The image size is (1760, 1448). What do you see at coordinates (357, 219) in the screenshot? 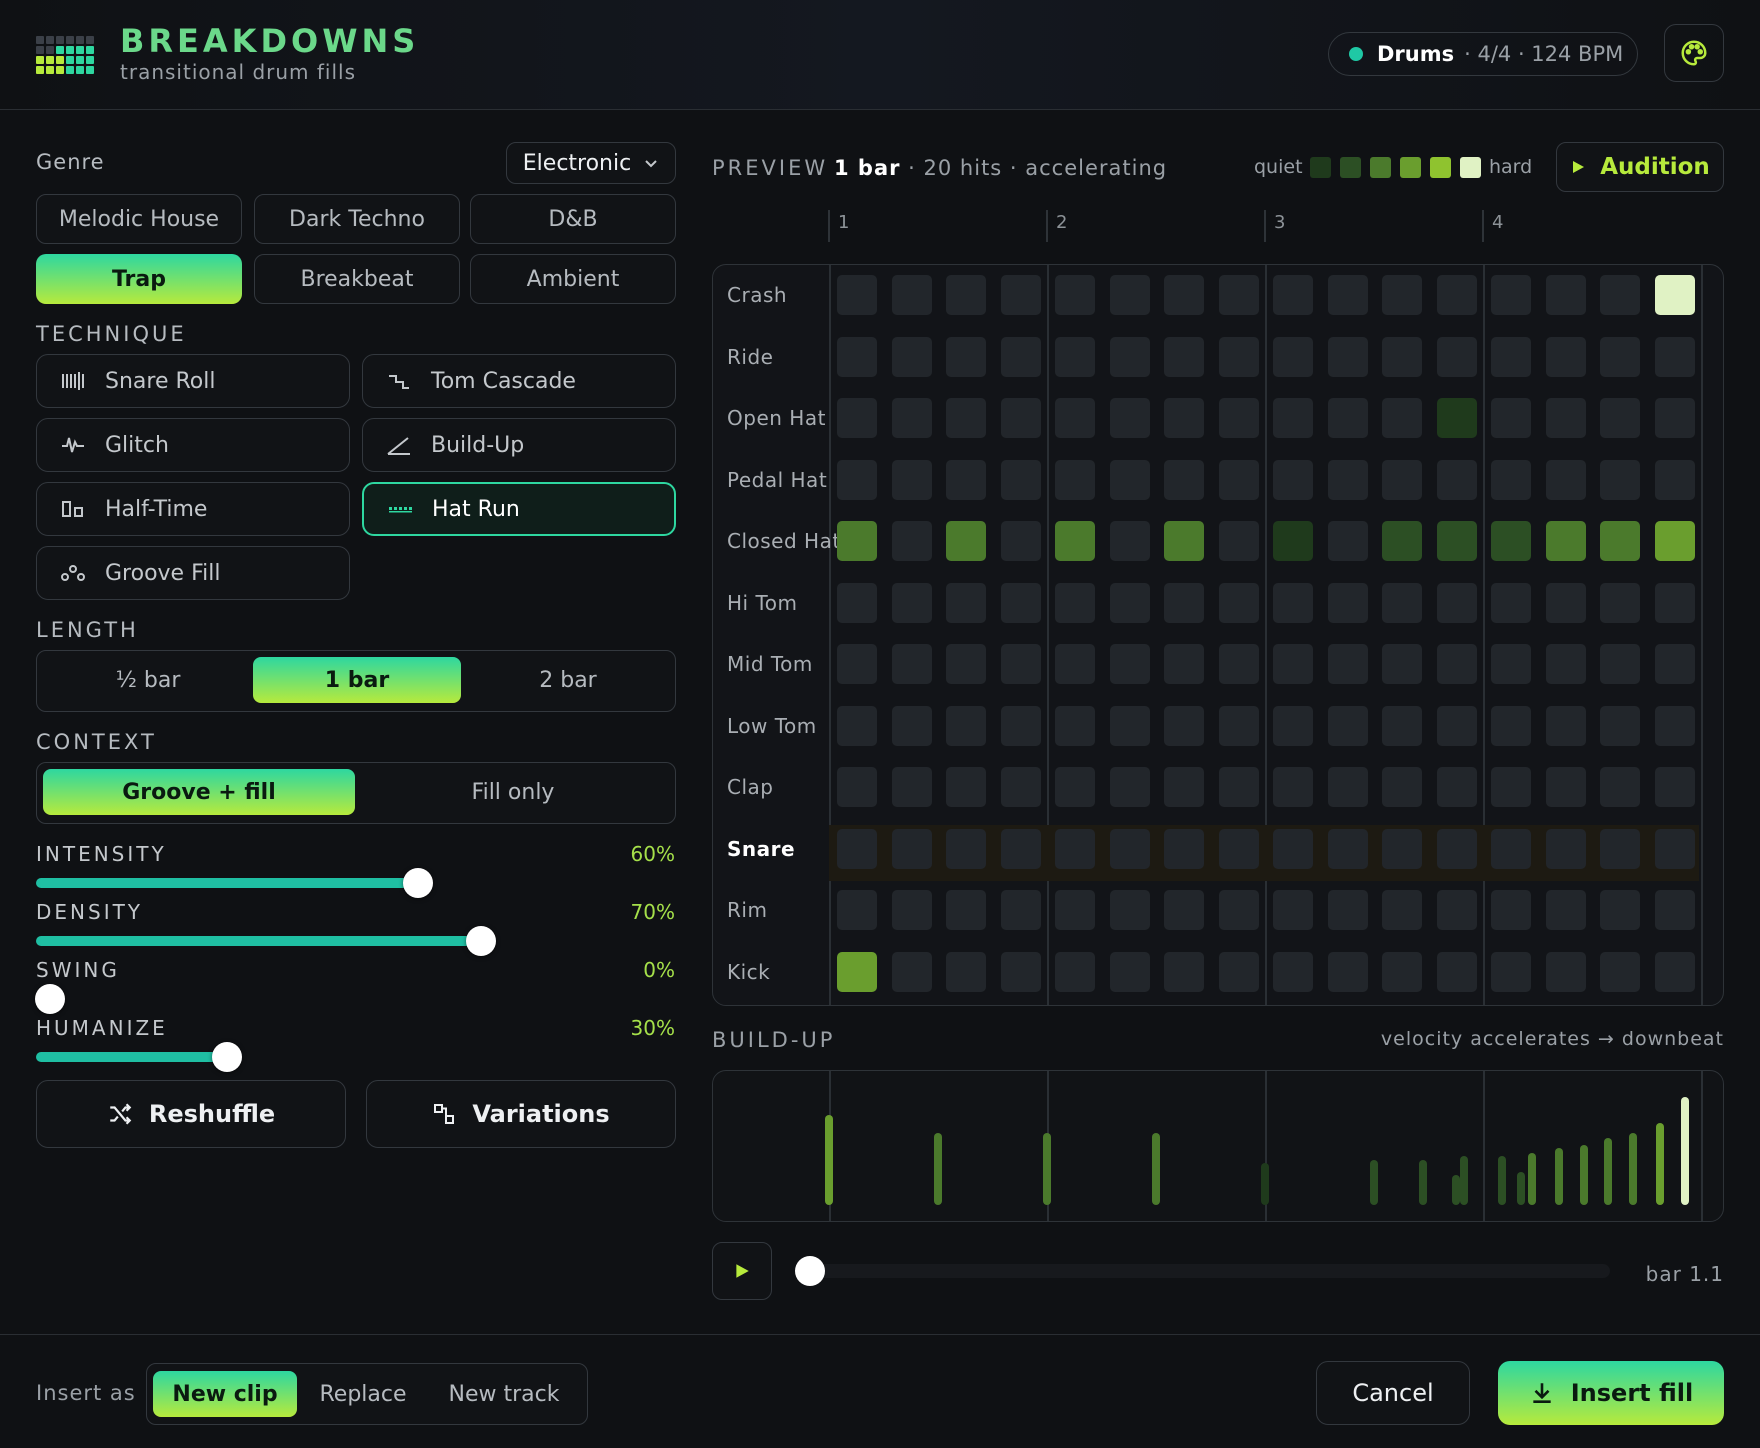
I see `genre-option-dark-techno: Dark Techno` at bounding box center [357, 219].